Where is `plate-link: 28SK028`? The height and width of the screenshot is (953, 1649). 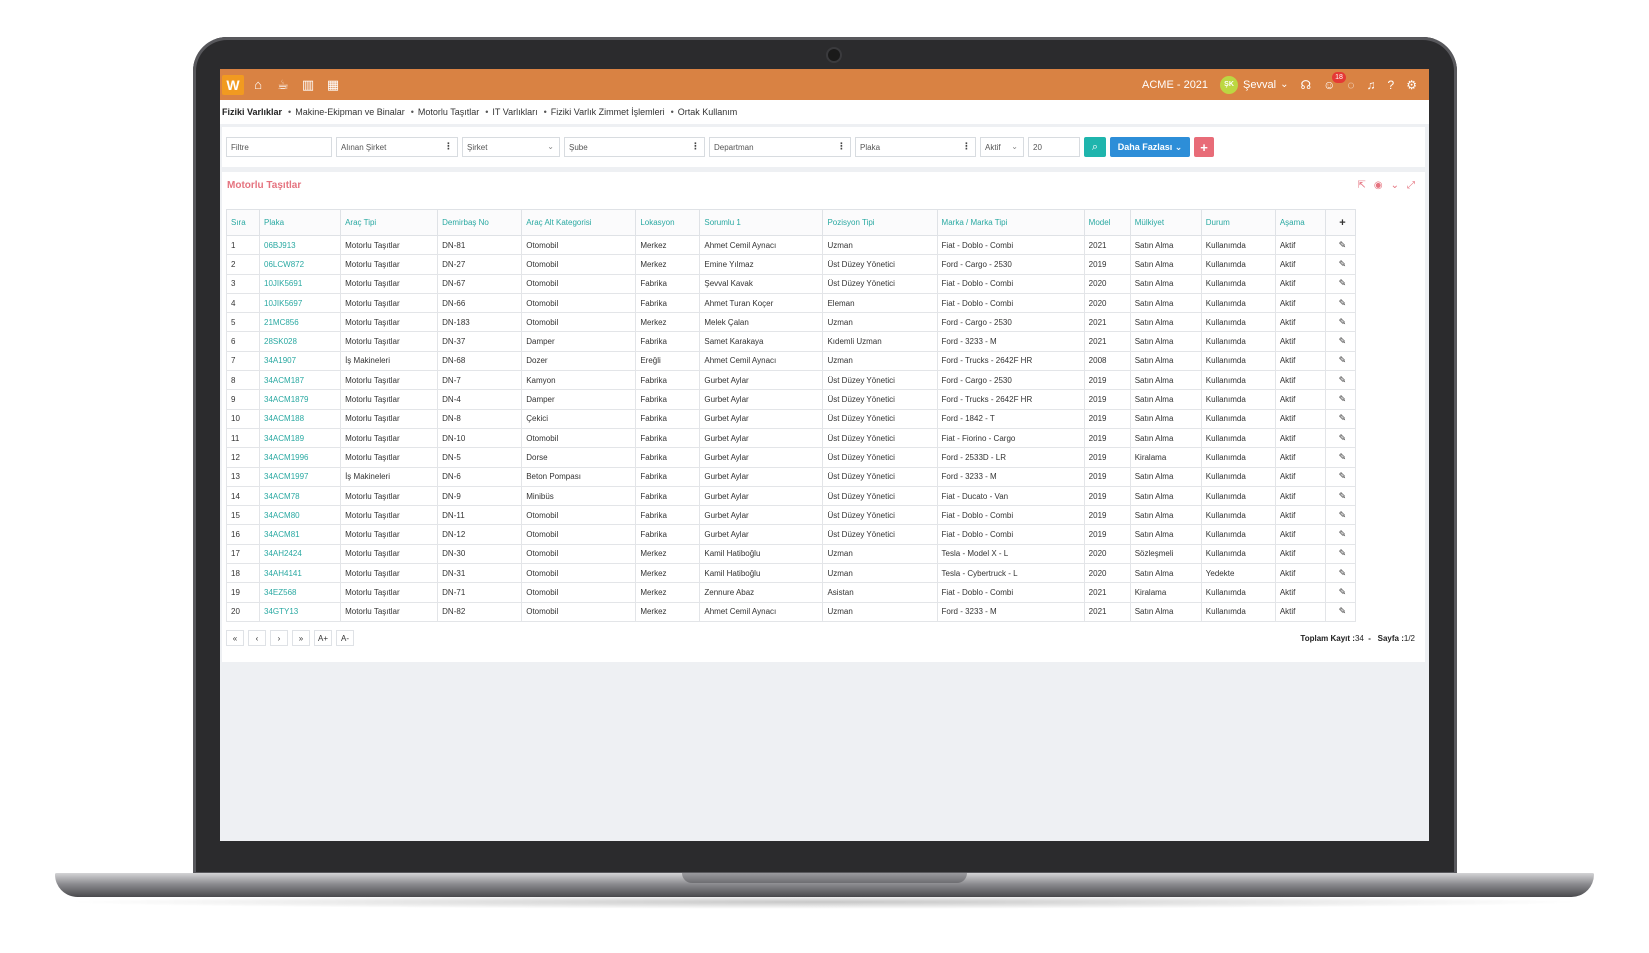
plate-link: 28SK028 is located at coordinates (300, 341).